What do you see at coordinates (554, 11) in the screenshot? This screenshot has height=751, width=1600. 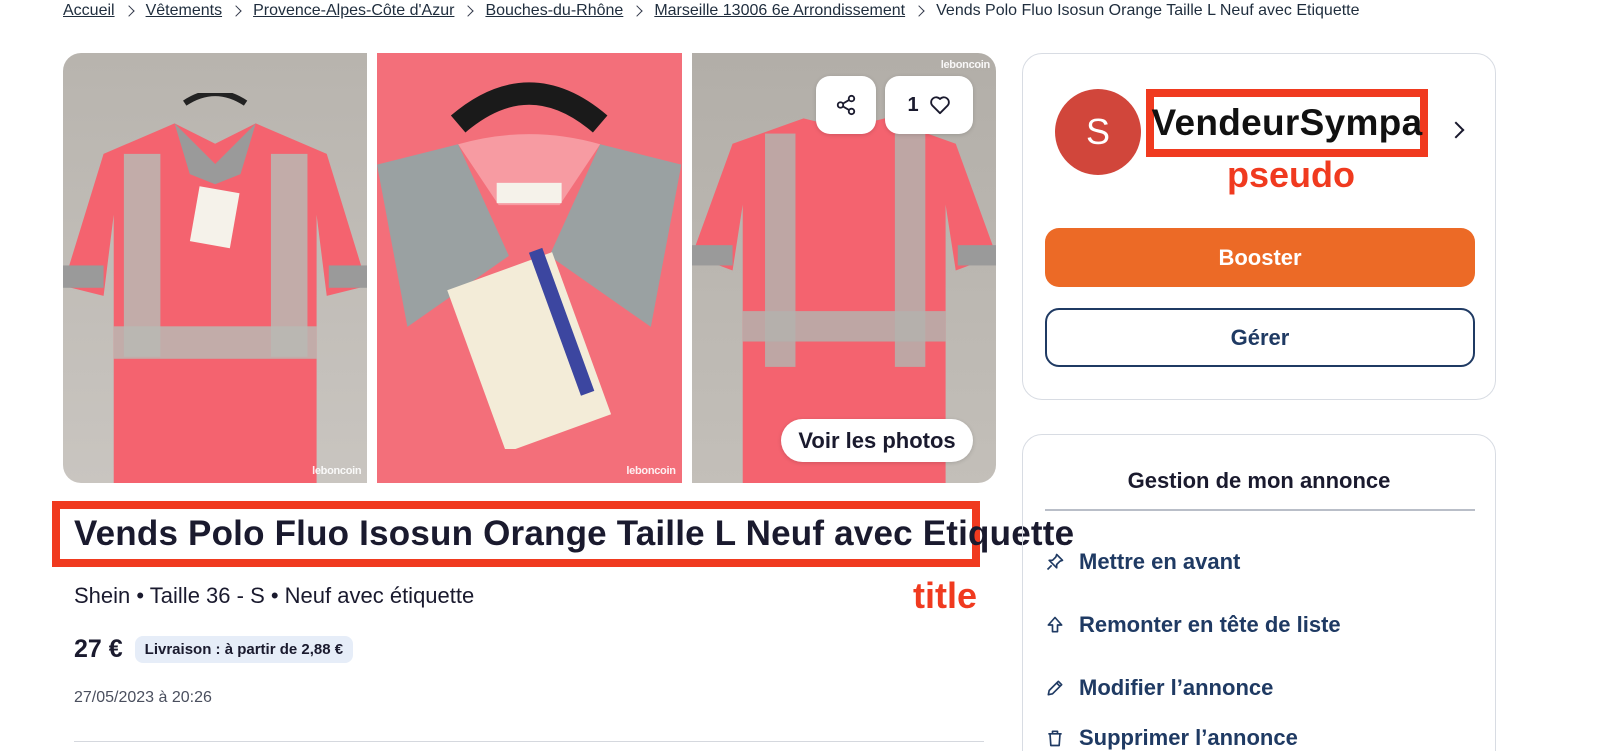 I see `breadcrumb-link-department: Bouches-du-Rhône` at bounding box center [554, 11].